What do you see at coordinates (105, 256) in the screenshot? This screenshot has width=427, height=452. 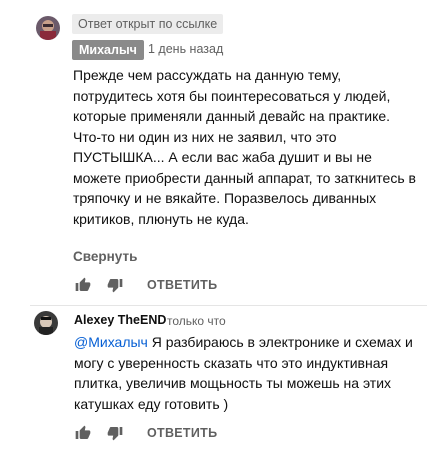 I see `collapse-button: Свернуть` at bounding box center [105, 256].